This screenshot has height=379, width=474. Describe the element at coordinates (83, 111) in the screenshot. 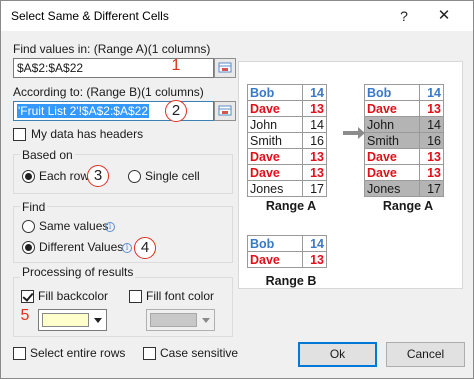

I see `range-b-value: 'Fruit List 2'!$A$2:$A$22` at that location.